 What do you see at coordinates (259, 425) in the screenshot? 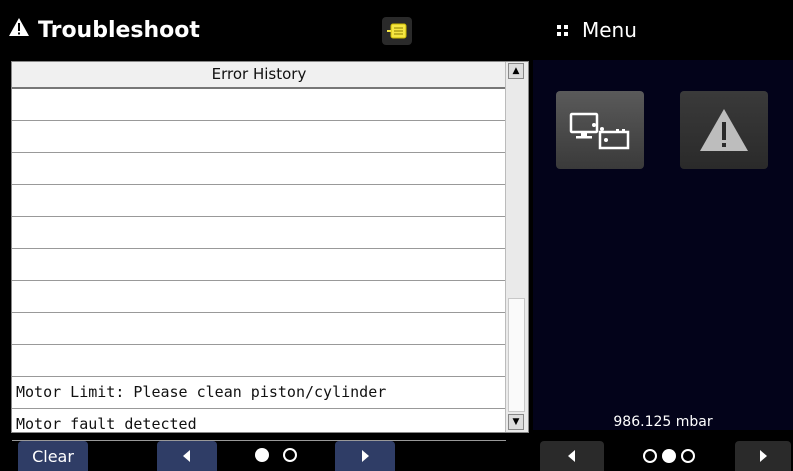
I see `error-history-row: Motor fault detected` at bounding box center [259, 425].